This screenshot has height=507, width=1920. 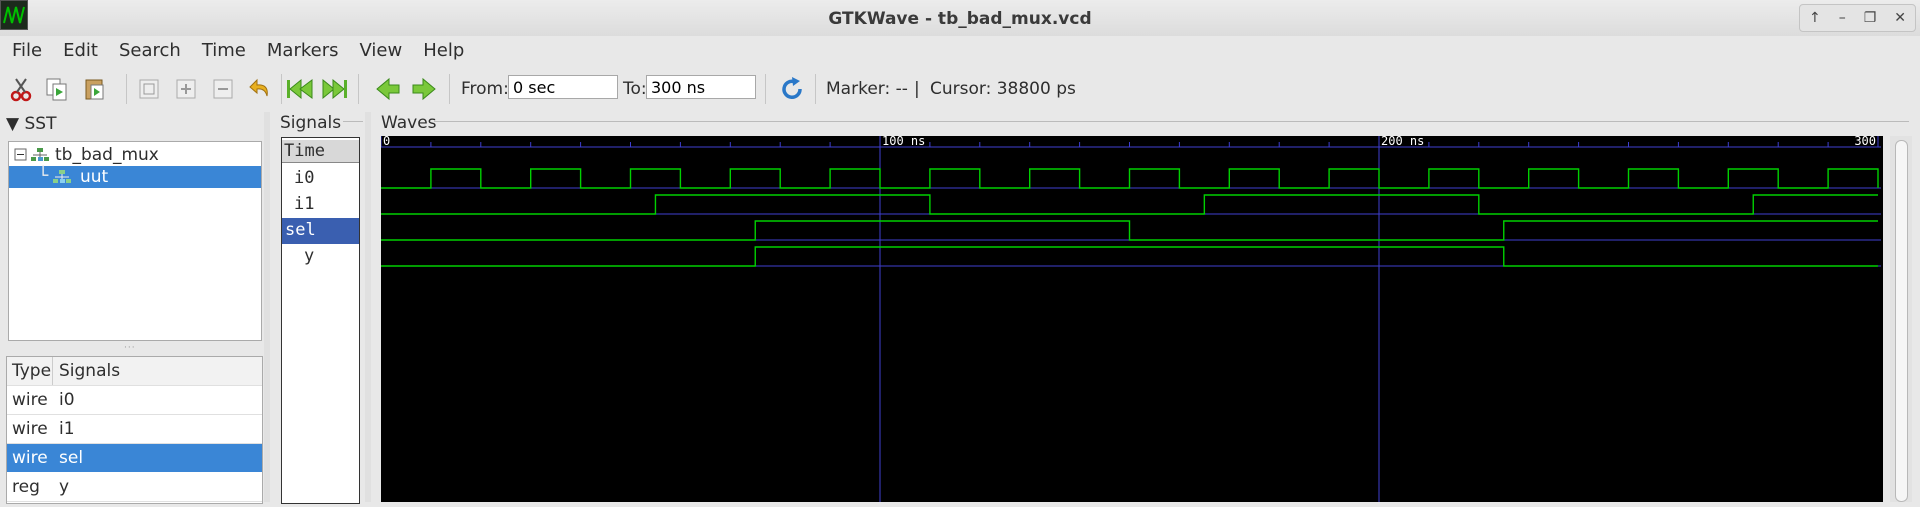 What do you see at coordinates (67, 429) in the screenshot?
I see `signal-name: i1` at bounding box center [67, 429].